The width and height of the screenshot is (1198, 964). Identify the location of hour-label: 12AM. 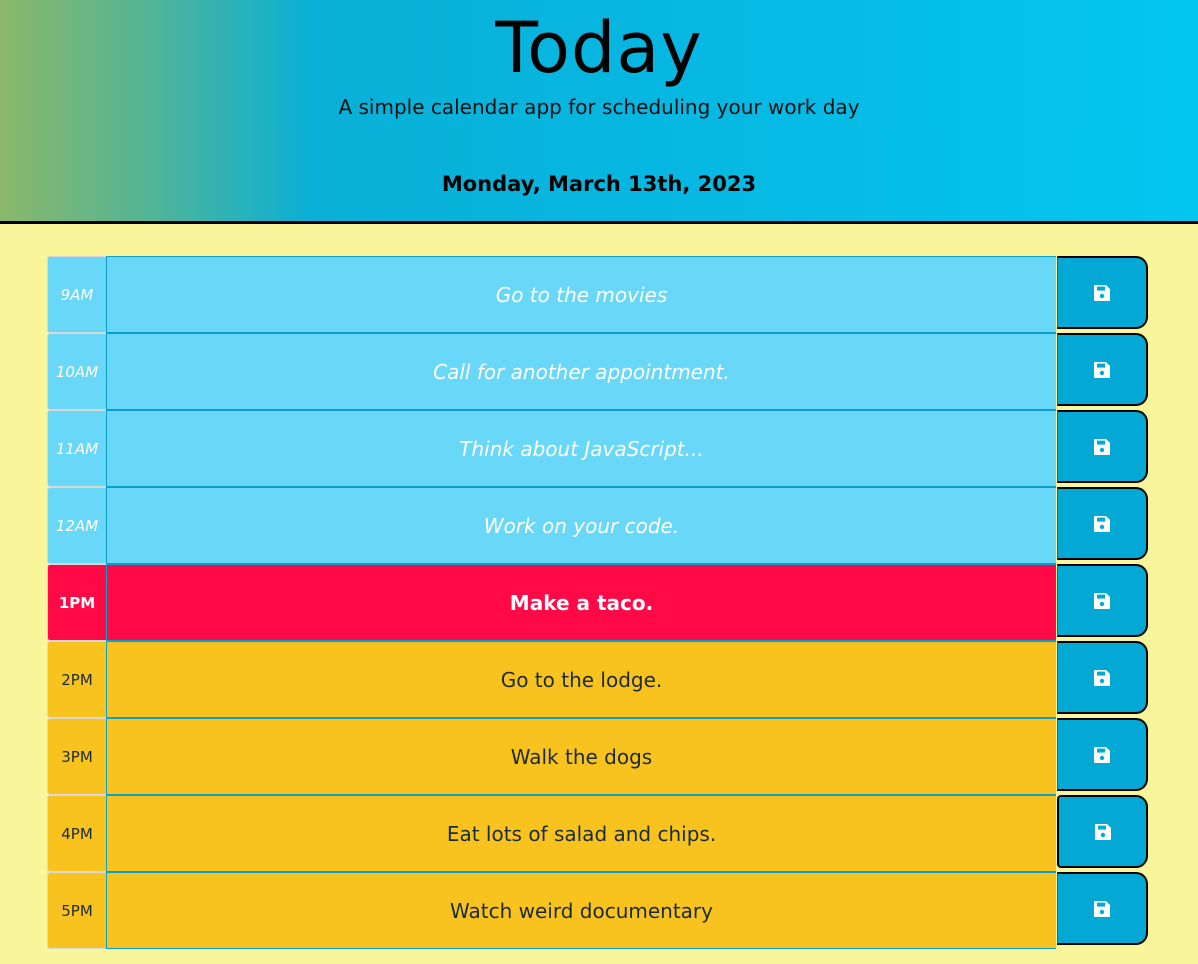
(77, 525).